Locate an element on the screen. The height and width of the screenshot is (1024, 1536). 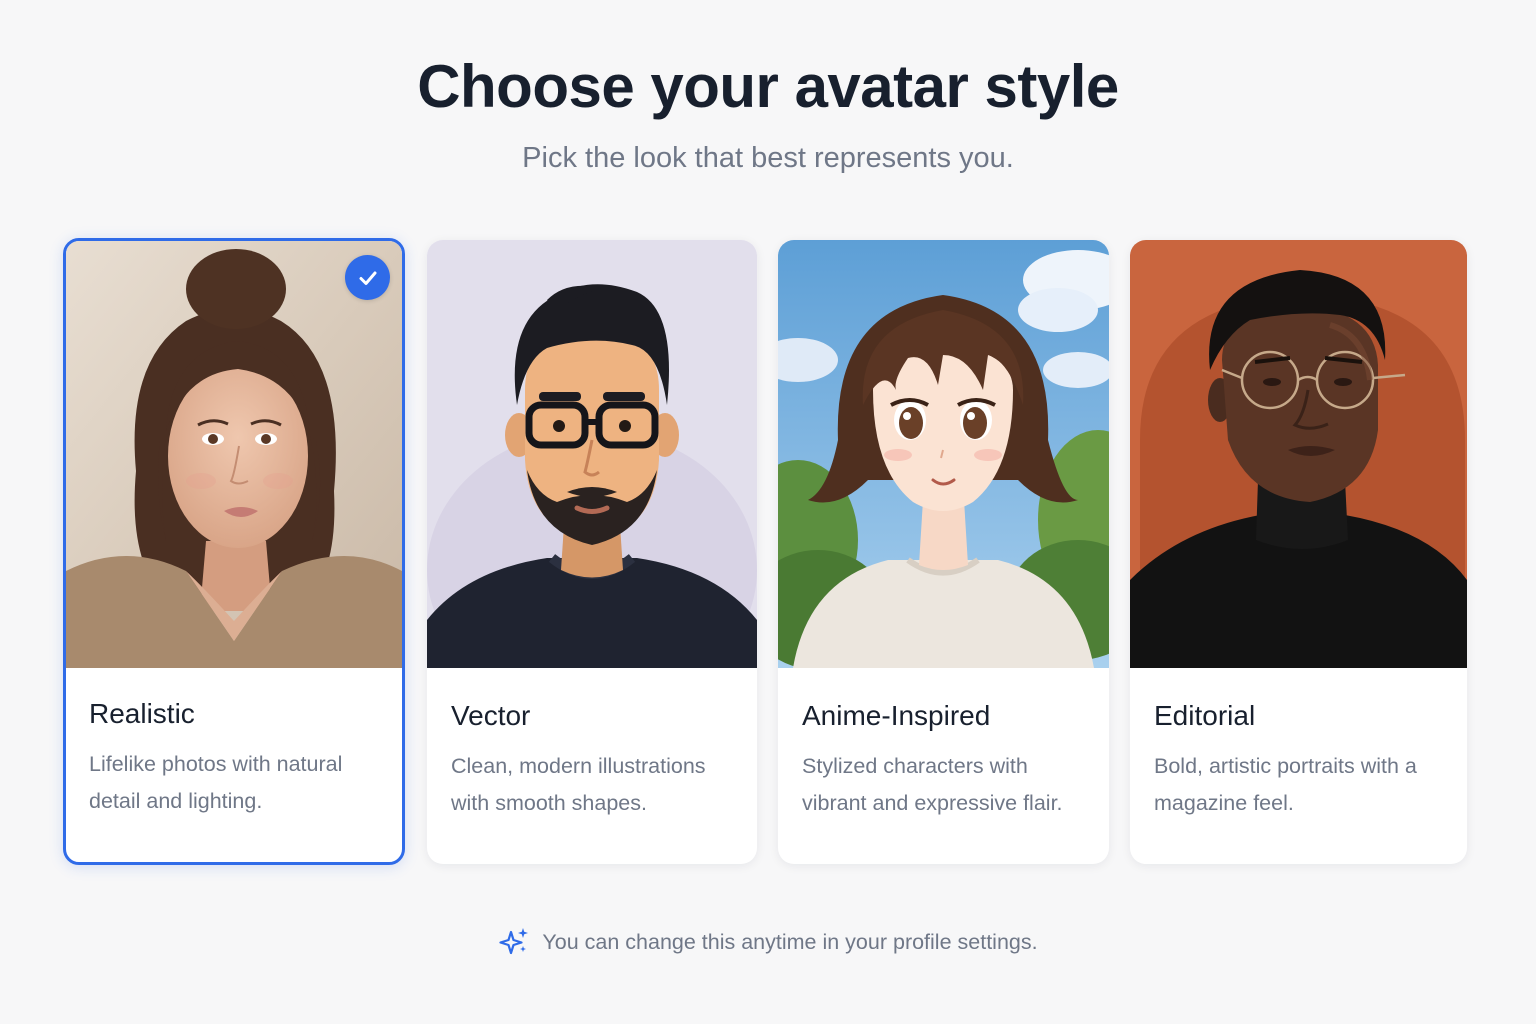
page-subtitle: Pick the look that best represents you. is located at coordinates (768, 158).